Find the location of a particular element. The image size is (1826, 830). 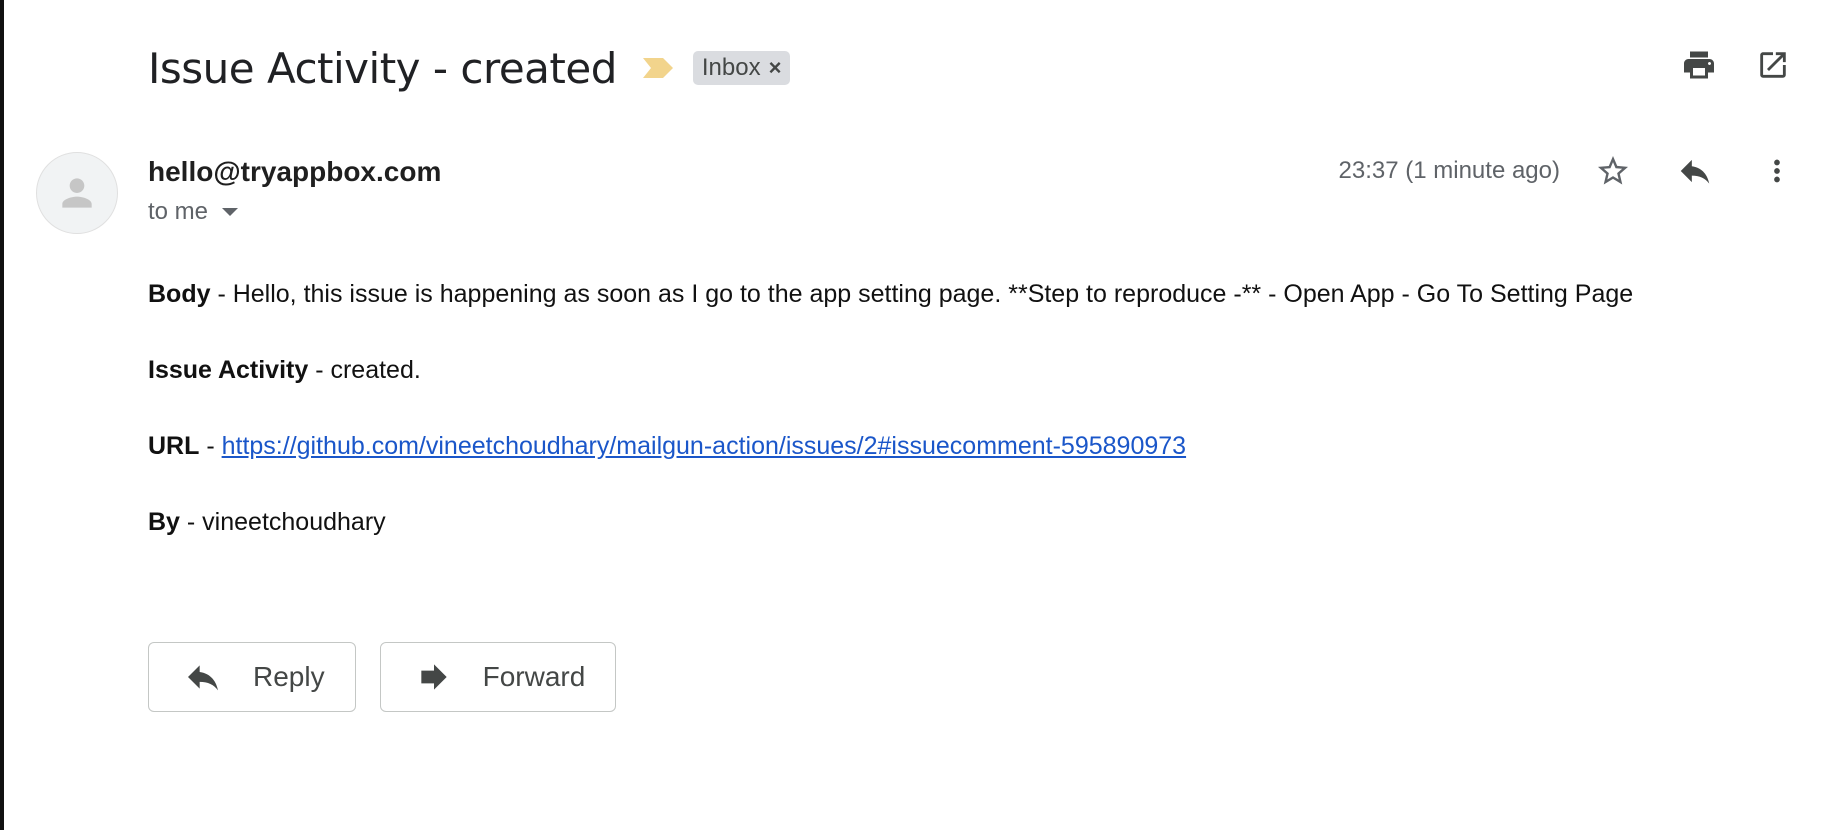

activity-field-label: Issue Activity is located at coordinates (228, 370).